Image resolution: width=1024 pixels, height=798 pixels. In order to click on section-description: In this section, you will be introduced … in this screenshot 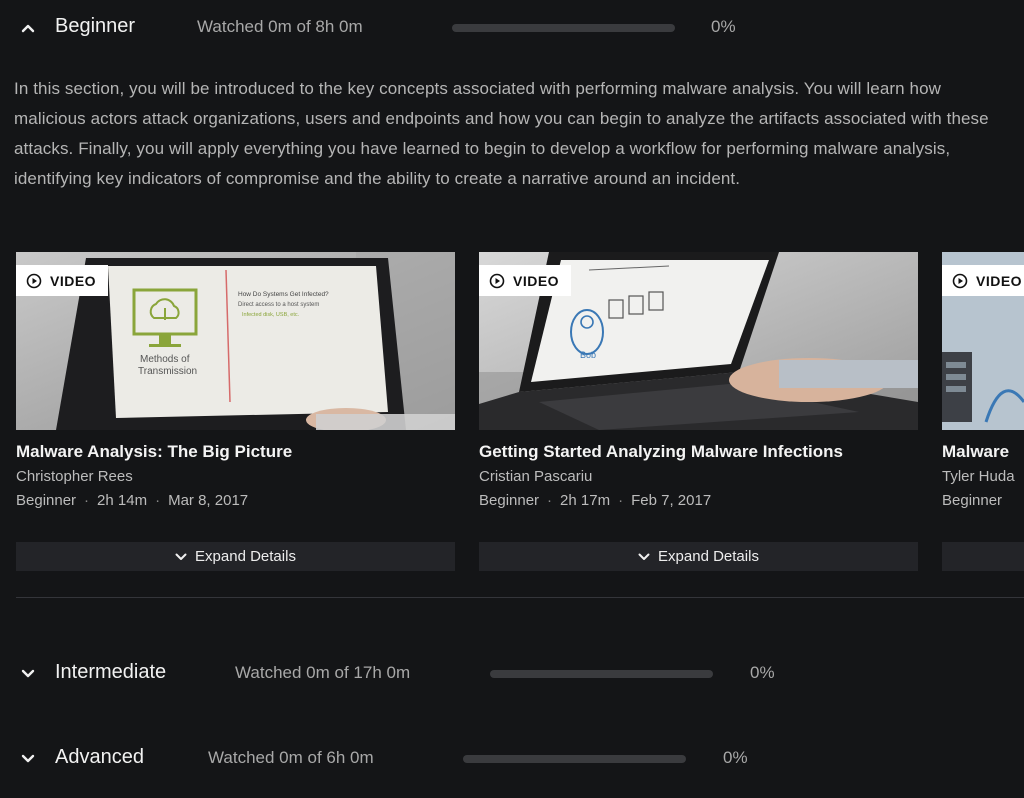, I will do `click(501, 133)`.